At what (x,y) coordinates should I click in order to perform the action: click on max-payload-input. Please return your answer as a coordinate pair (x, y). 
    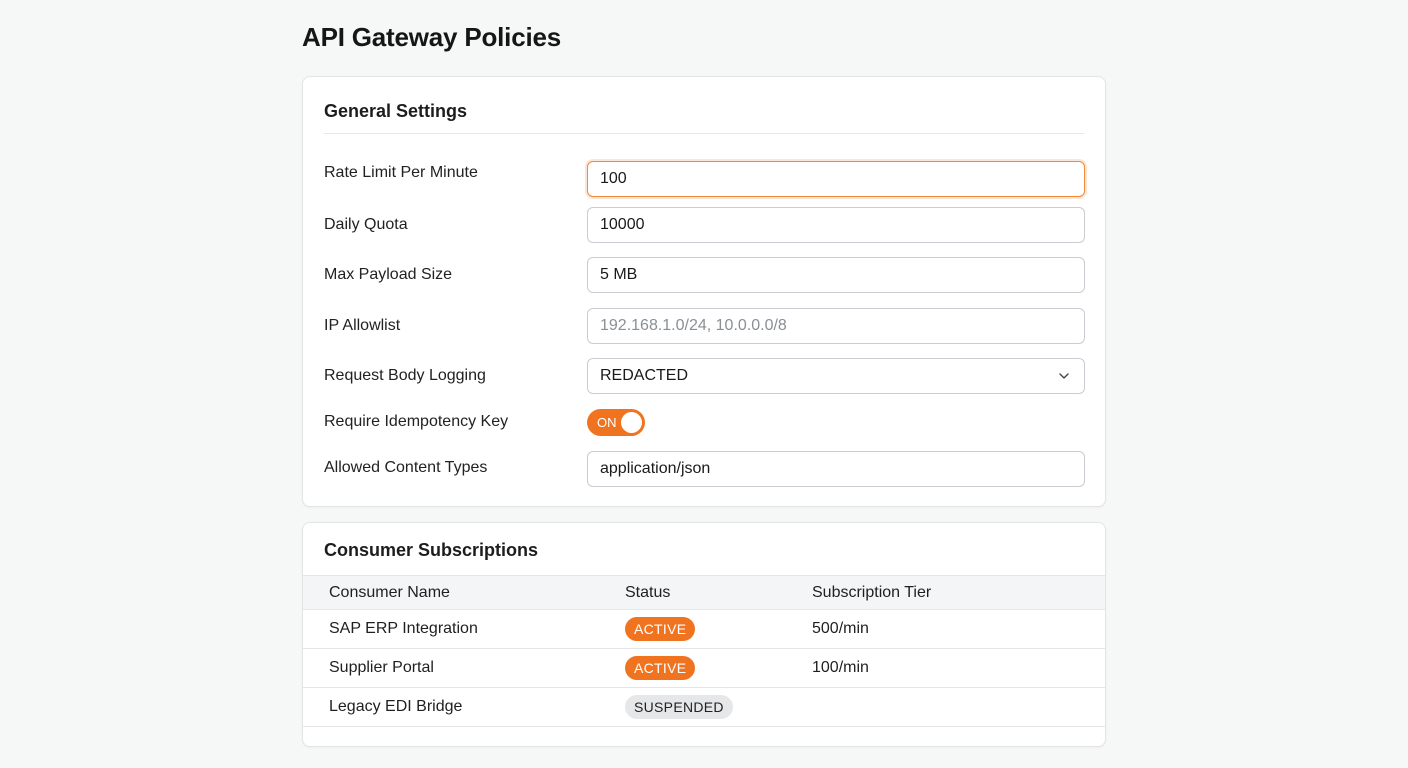
    Looking at the image, I should click on (836, 275).